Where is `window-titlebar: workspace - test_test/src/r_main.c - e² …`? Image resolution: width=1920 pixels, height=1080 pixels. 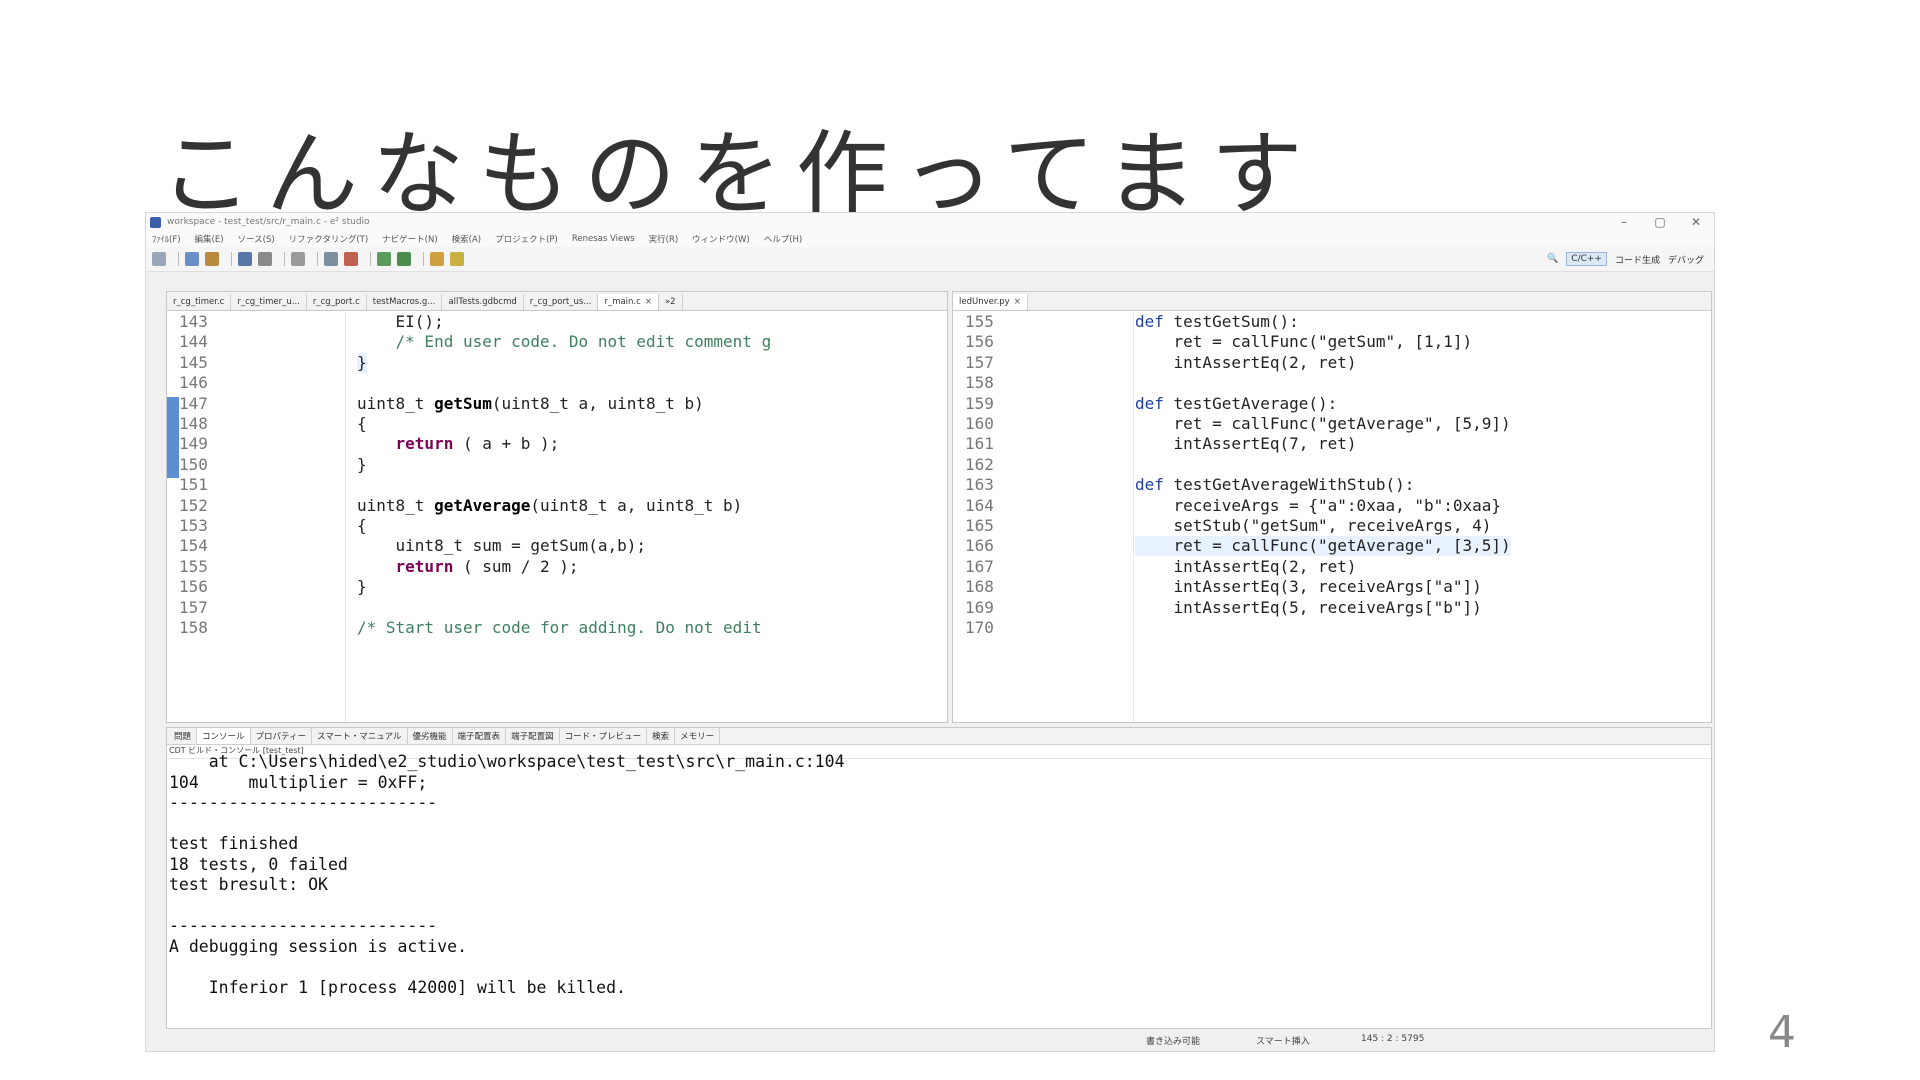
window-titlebar: workspace - test_test/src/r_main.c - e² … is located at coordinates (930, 222).